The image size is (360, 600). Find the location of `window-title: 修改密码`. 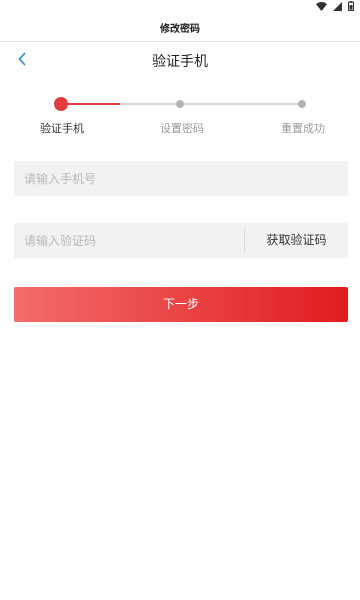

window-title: 修改密码 is located at coordinates (180, 29).